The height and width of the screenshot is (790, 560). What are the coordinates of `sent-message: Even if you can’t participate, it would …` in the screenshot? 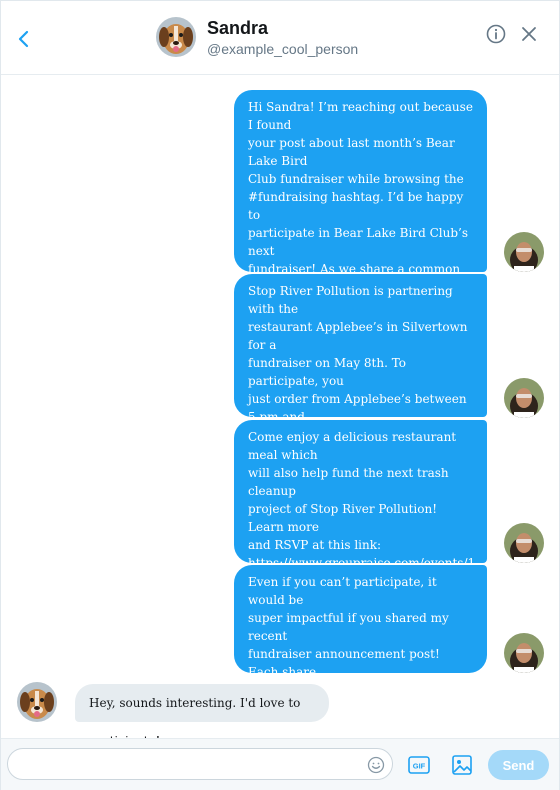 It's located at (360, 649).